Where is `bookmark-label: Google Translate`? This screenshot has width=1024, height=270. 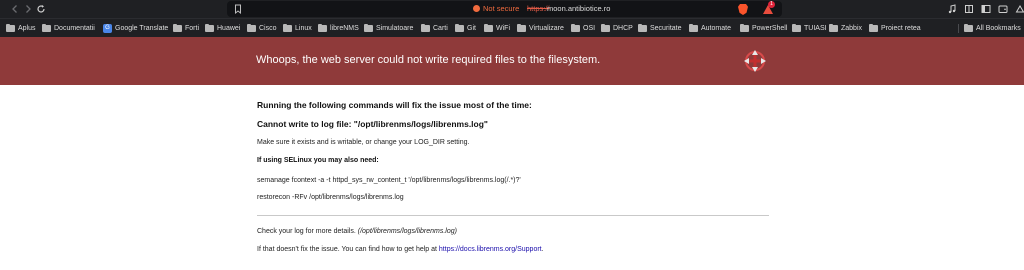
bookmark-label: Google Translate is located at coordinates (142, 28).